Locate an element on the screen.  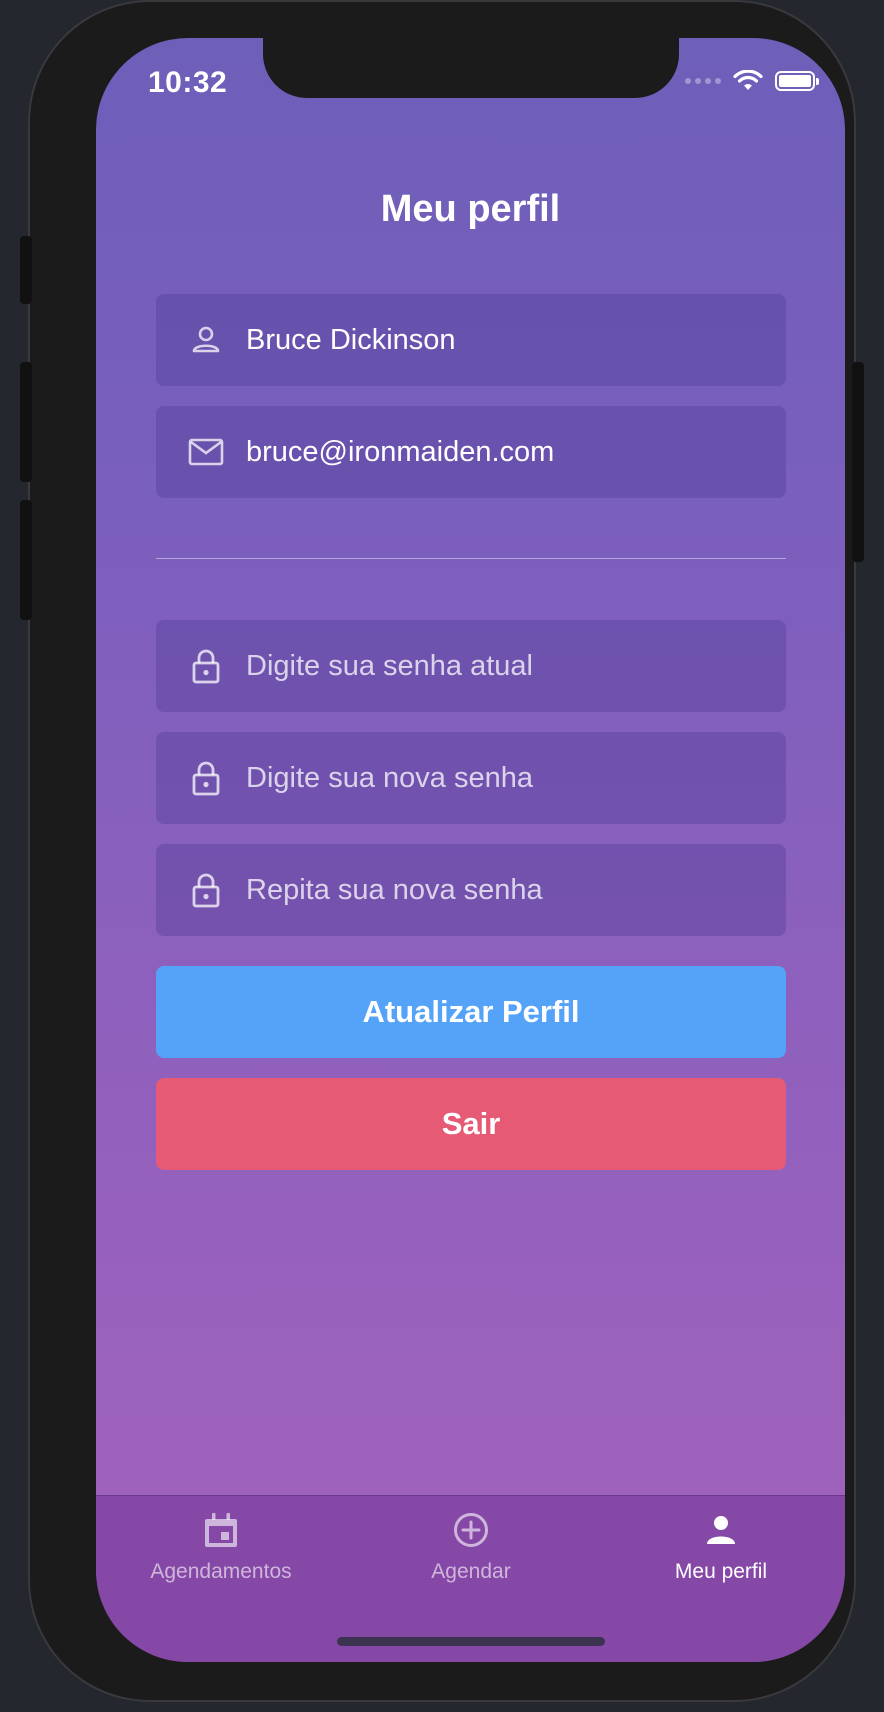
email-value: bruce@ironmaiden.com is located at coordinates (400, 451).